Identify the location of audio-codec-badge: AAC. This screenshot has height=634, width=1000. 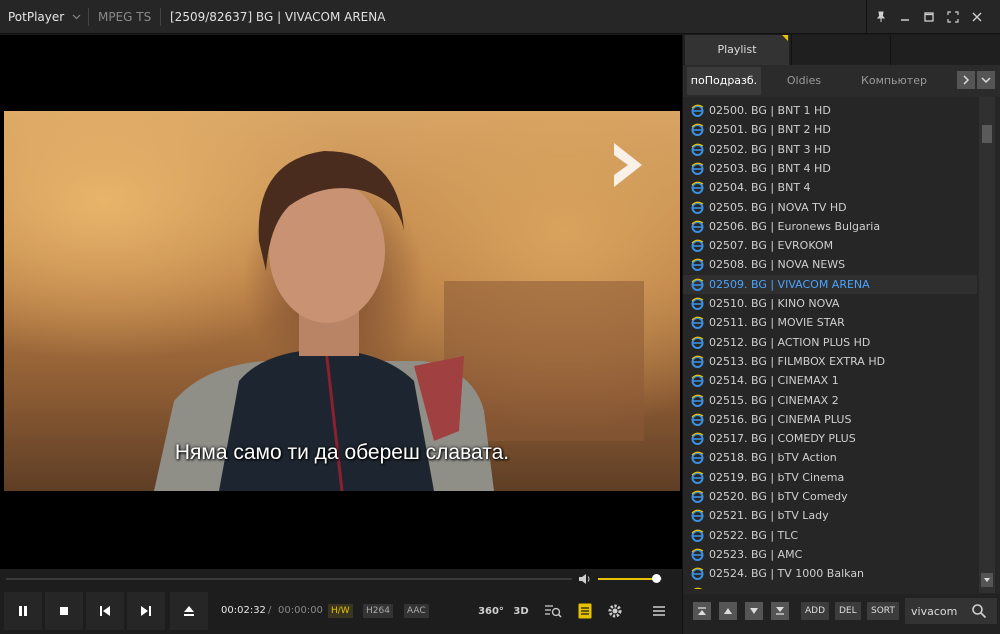
(416, 611).